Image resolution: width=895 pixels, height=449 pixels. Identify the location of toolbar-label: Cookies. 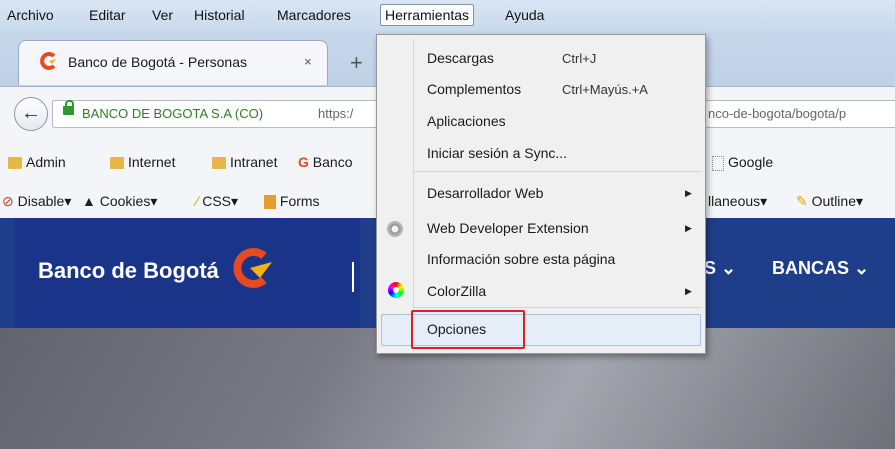
(125, 201).